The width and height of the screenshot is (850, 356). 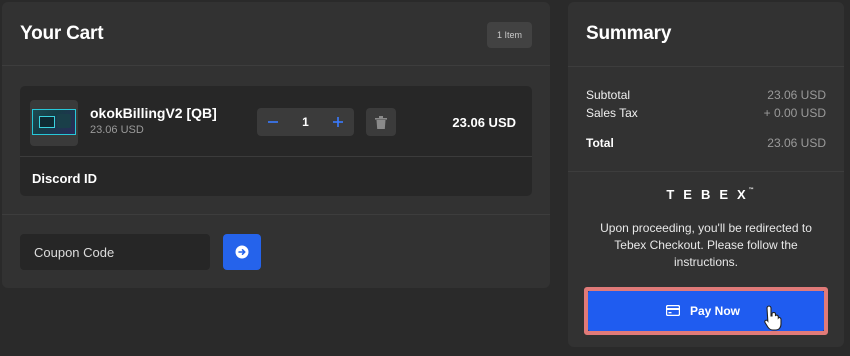 I want to click on apply-coupon-button, so click(x=242, y=252).